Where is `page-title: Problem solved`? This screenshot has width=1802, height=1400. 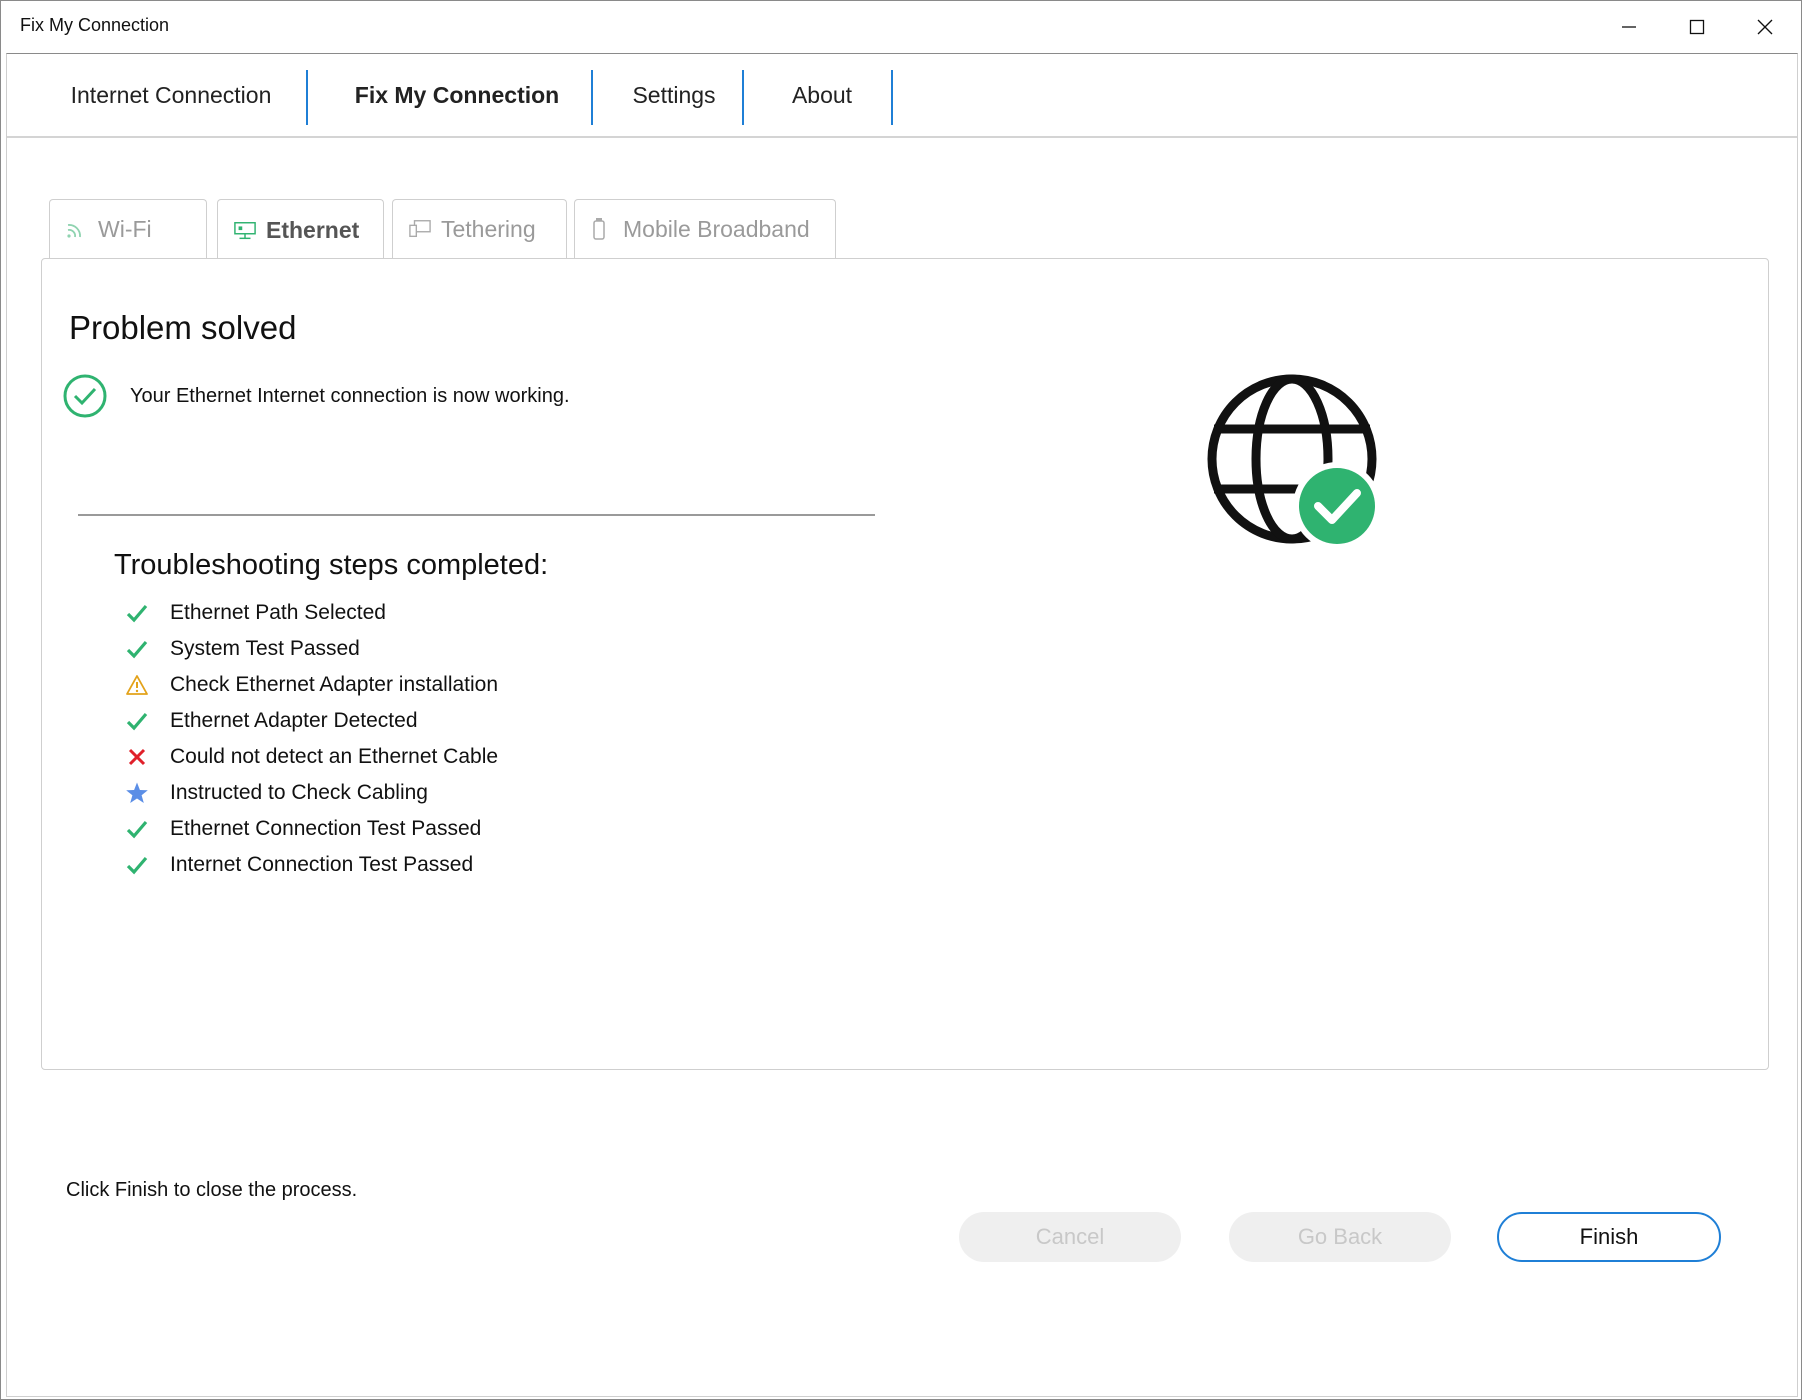
page-title: Problem solved is located at coordinates (183, 327).